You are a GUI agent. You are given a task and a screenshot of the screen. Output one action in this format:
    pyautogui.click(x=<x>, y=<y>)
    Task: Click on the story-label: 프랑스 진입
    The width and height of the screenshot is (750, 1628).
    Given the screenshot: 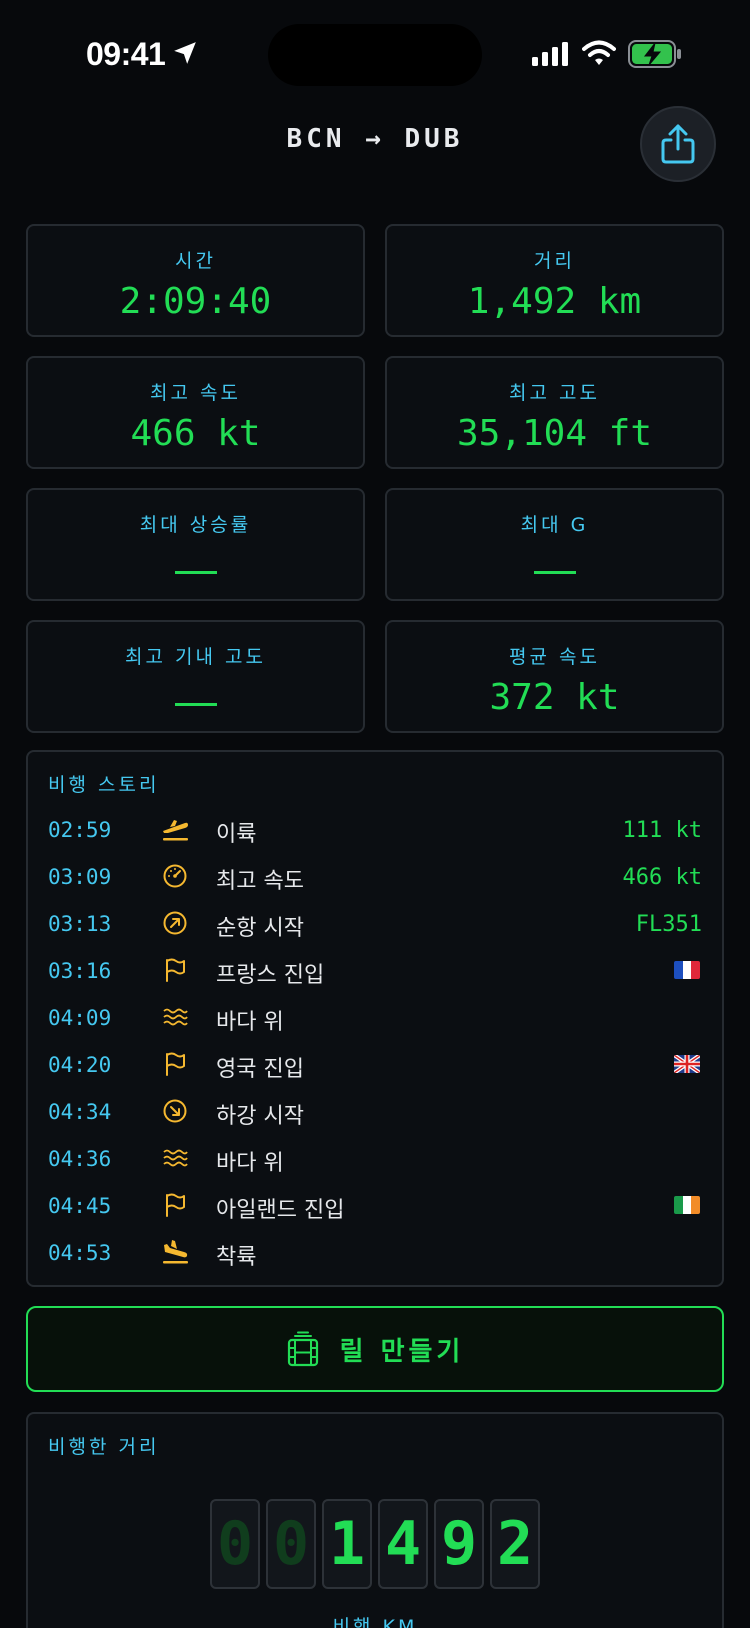 What is the action you would take?
    pyautogui.click(x=270, y=975)
    